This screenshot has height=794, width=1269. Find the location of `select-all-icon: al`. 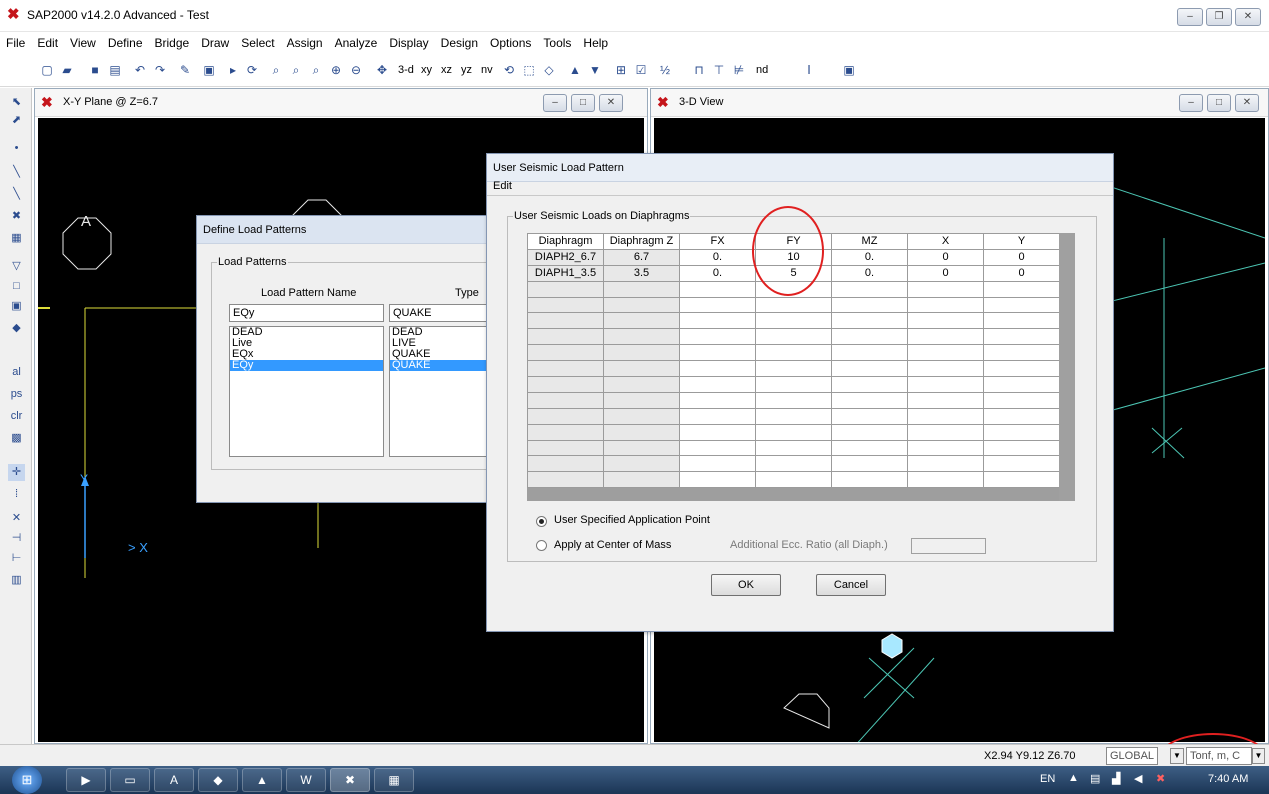

select-all-icon: al is located at coordinates (16, 372).